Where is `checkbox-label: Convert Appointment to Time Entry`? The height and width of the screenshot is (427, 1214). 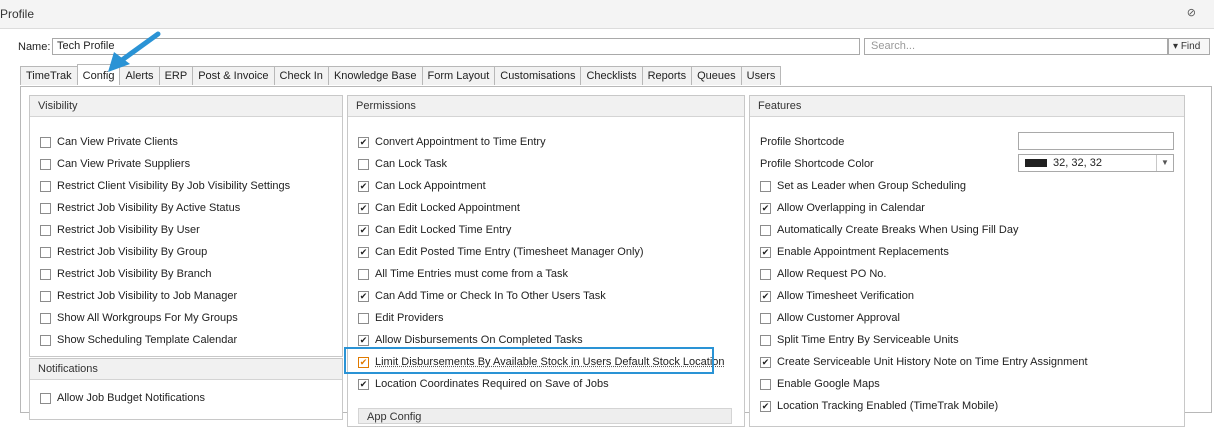 checkbox-label: Convert Appointment to Time Entry is located at coordinates (460, 142).